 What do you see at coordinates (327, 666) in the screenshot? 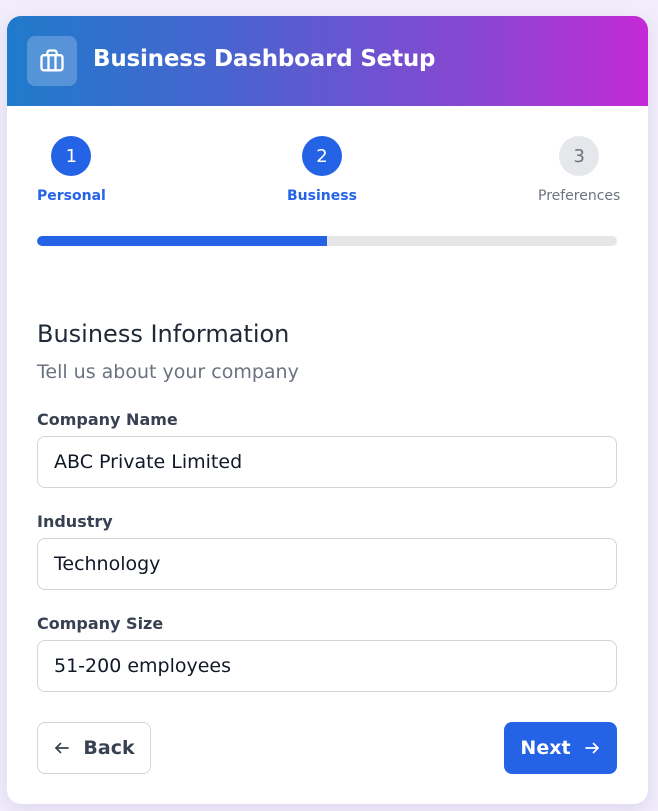
I see `company-size-input` at bounding box center [327, 666].